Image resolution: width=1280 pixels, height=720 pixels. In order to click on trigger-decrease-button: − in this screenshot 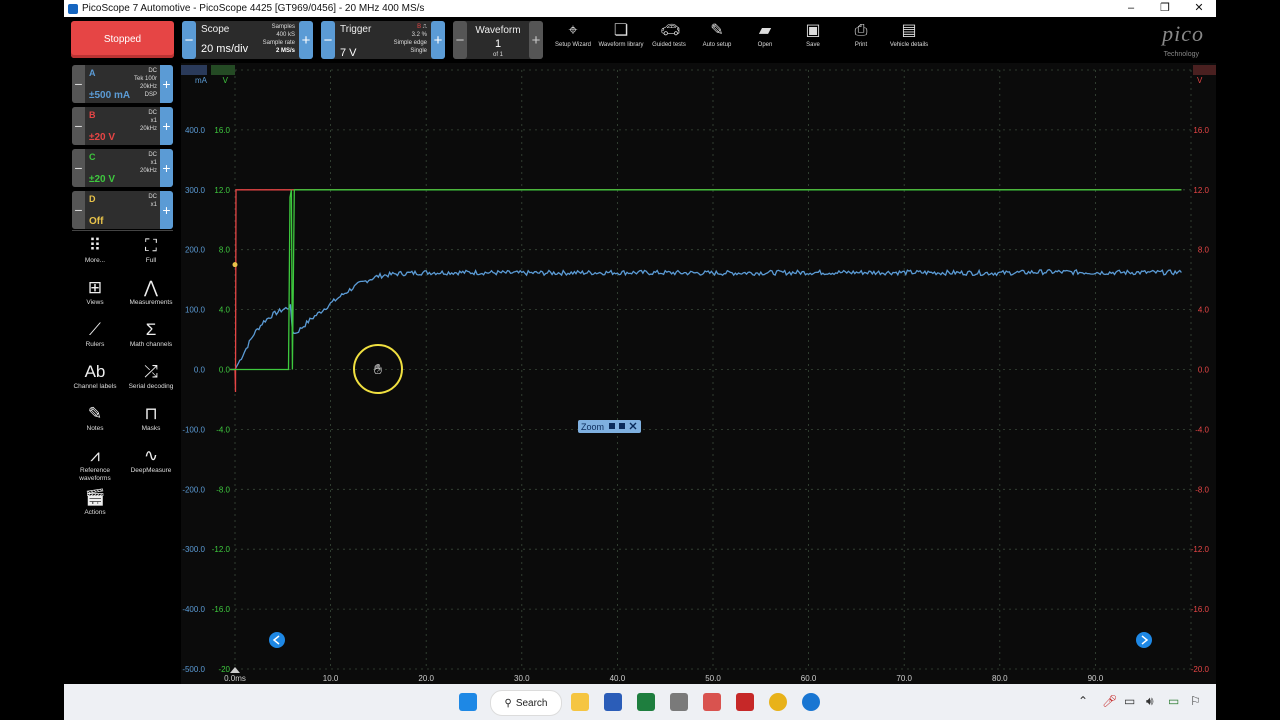, I will do `click(328, 40)`.